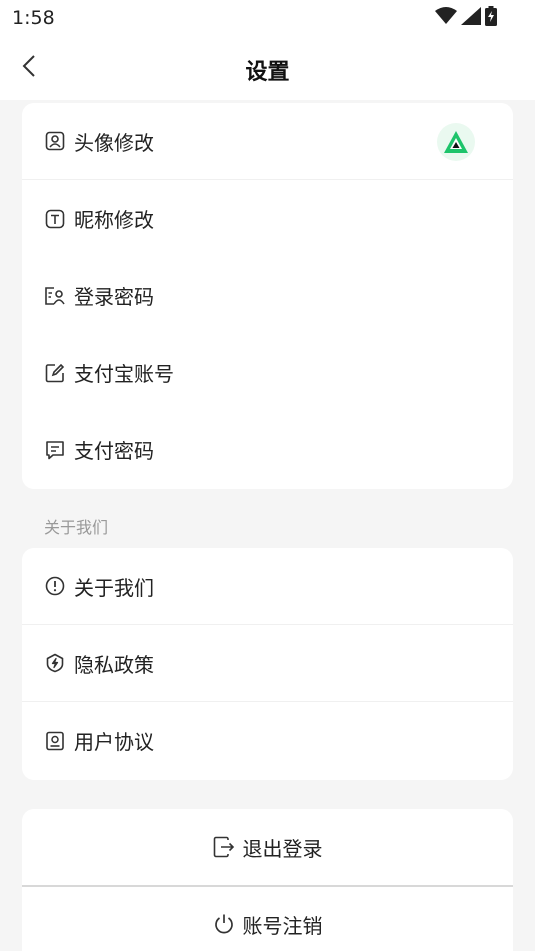 This screenshot has width=535, height=951. What do you see at coordinates (267, 449) in the screenshot?
I see `setting-pay-password-row: 支付密码` at bounding box center [267, 449].